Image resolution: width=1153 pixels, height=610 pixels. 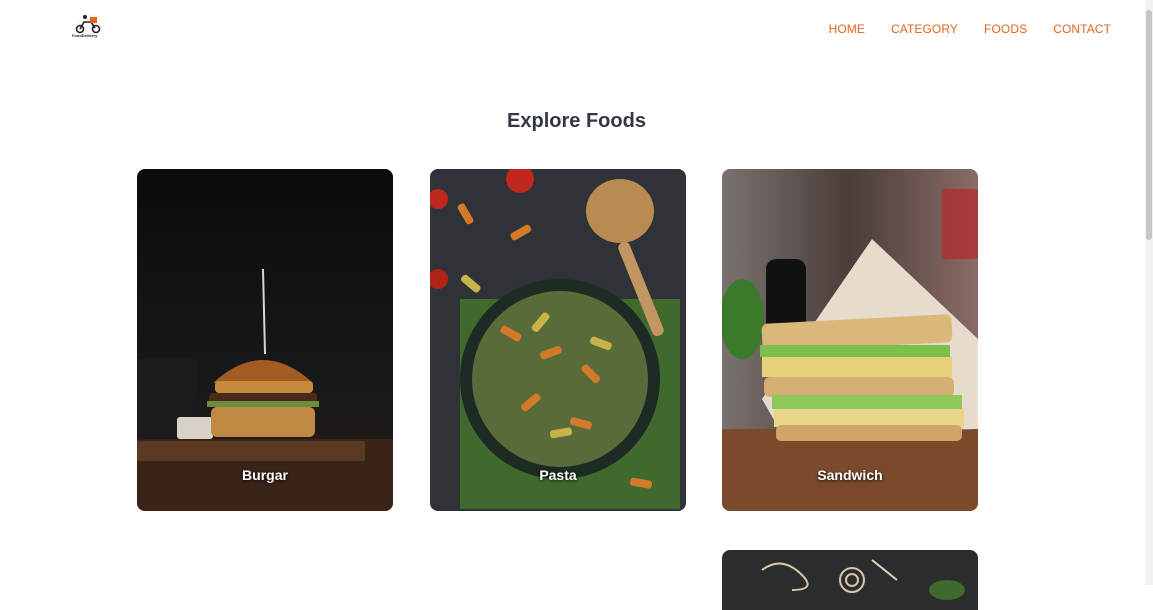 I want to click on food-image, so click(x=850, y=580).